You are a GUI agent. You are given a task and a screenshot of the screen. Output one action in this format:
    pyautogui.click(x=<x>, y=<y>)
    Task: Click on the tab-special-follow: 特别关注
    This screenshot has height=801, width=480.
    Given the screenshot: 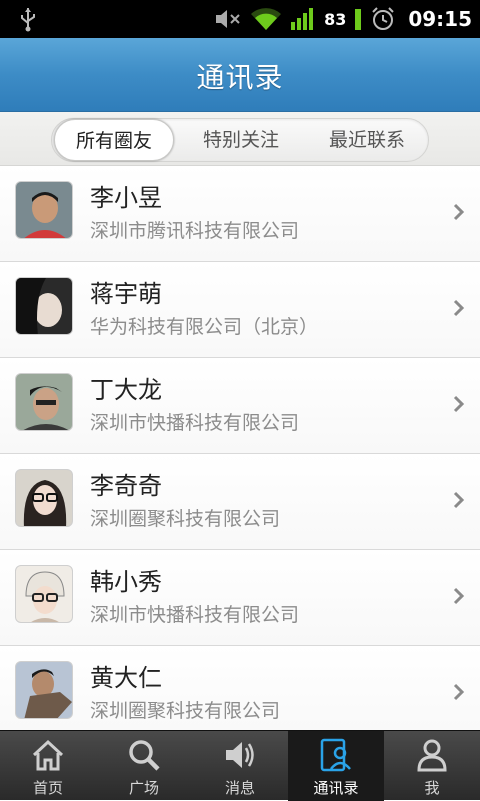 What is the action you would take?
    pyautogui.click(x=241, y=140)
    